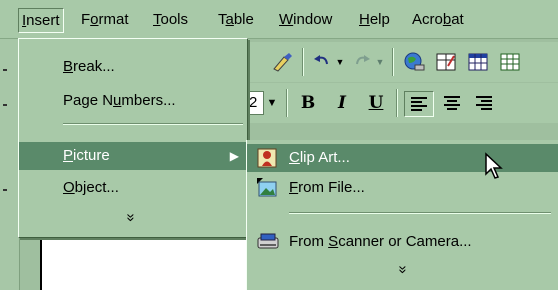 This screenshot has height=290, width=558. I want to click on redo-dropdown-icon: ▼, so click(380, 62).